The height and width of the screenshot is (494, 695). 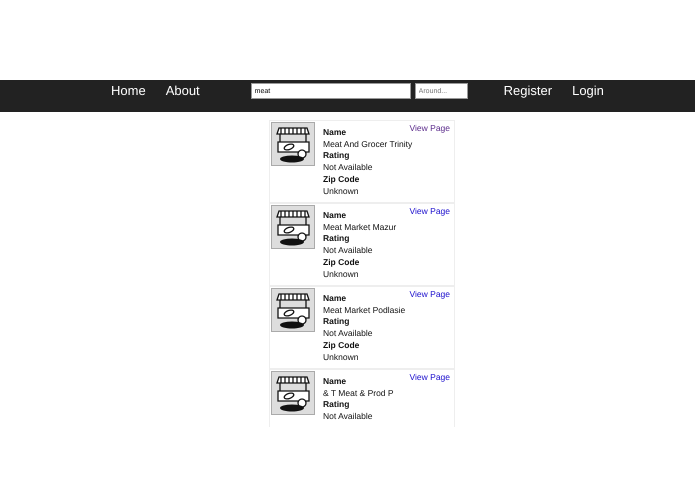 What do you see at coordinates (128, 90) in the screenshot?
I see `nav-link: Home` at bounding box center [128, 90].